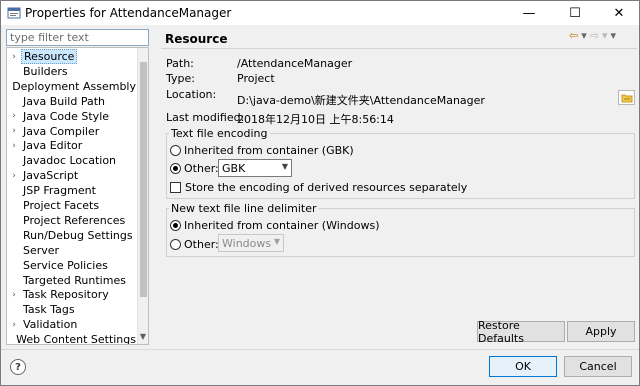  Describe the element at coordinates (175, 187) in the screenshot. I see `store-encoding-checkbox` at that location.